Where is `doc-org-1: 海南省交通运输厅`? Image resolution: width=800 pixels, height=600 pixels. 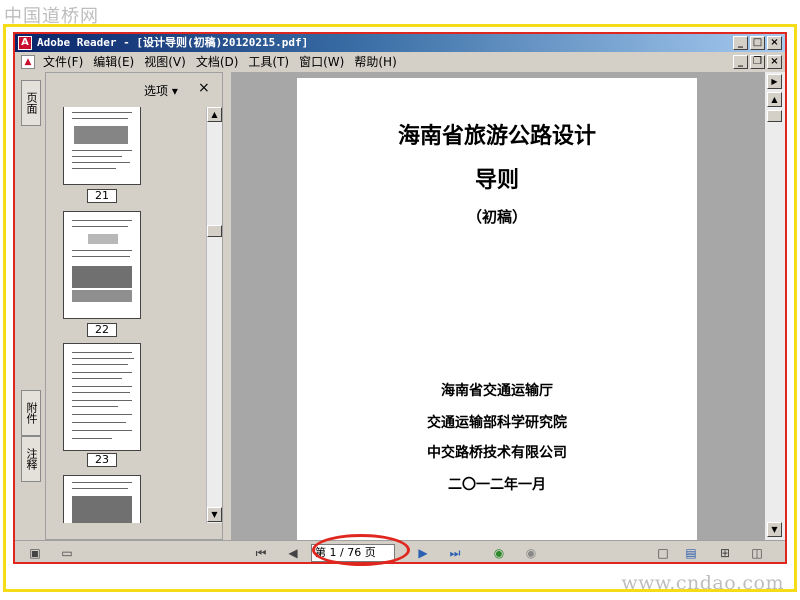 doc-org-1: 海南省交通运输厅 is located at coordinates (497, 391).